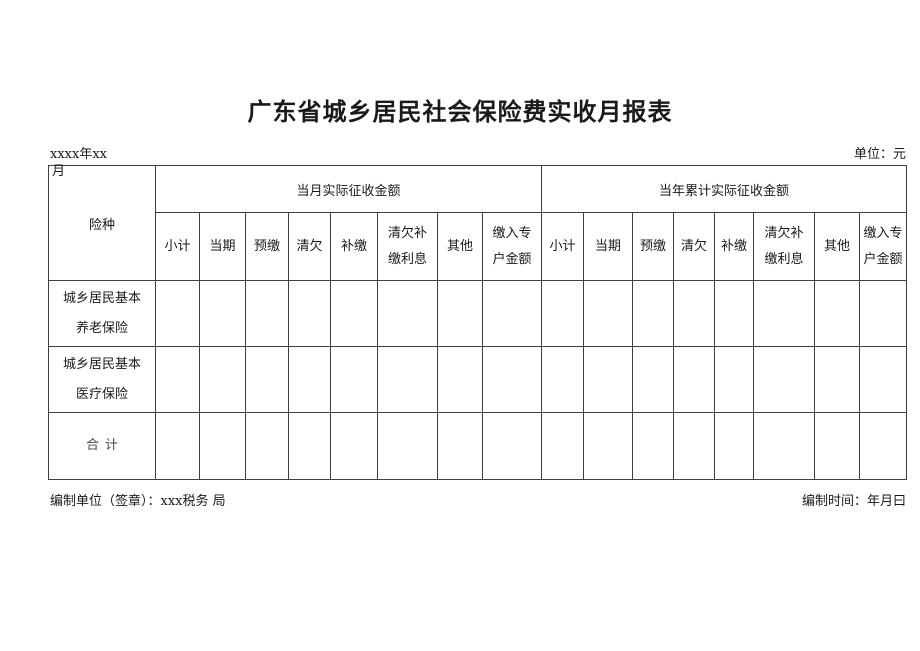 The height and width of the screenshot is (651, 920). Describe the element at coordinates (853, 501) in the screenshot. I see `prepared-time: 编制时间：年月曰` at that location.